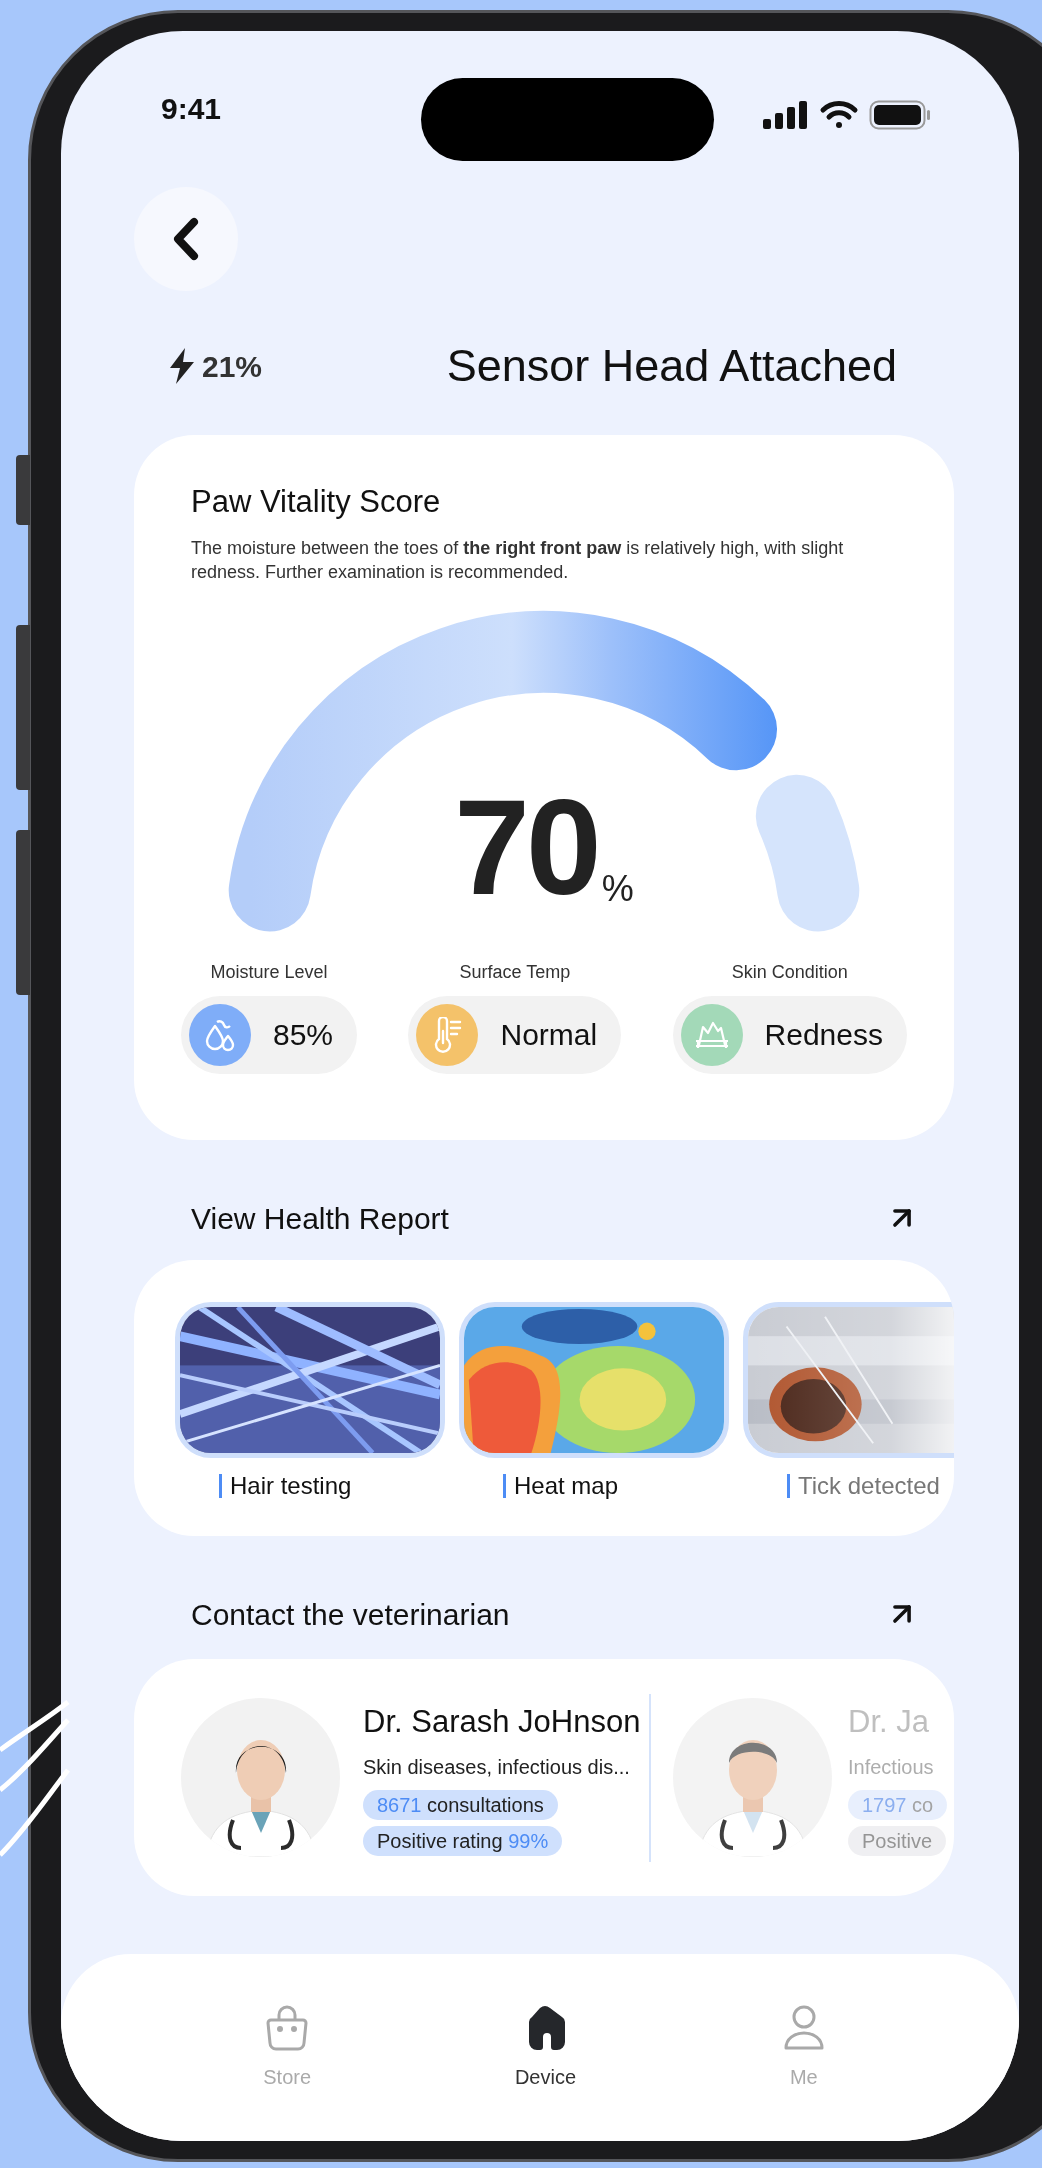  Describe the element at coordinates (810, 1777) in the screenshot. I see `doctor-item: Dr. Ja Infectious 1797 co Positive` at that location.